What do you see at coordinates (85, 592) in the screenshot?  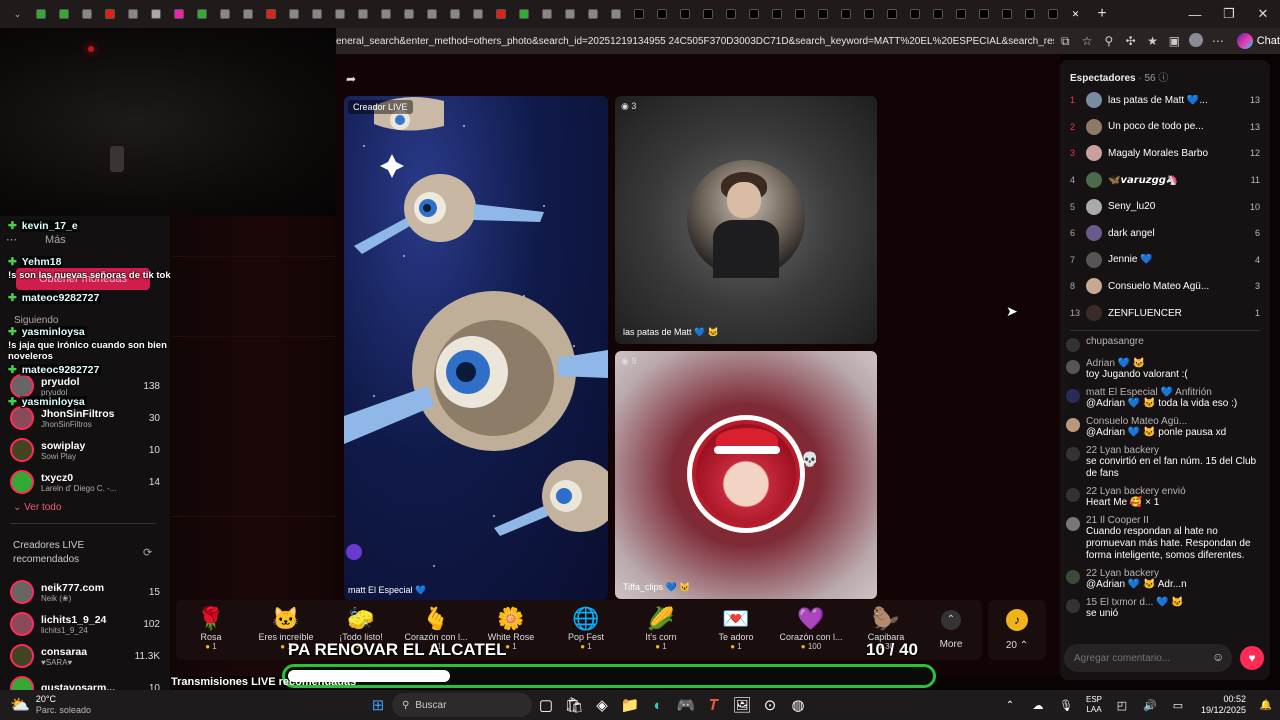 I see `sidebar-creator: neik777.com Neik (❀) 15` at bounding box center [85, 592].